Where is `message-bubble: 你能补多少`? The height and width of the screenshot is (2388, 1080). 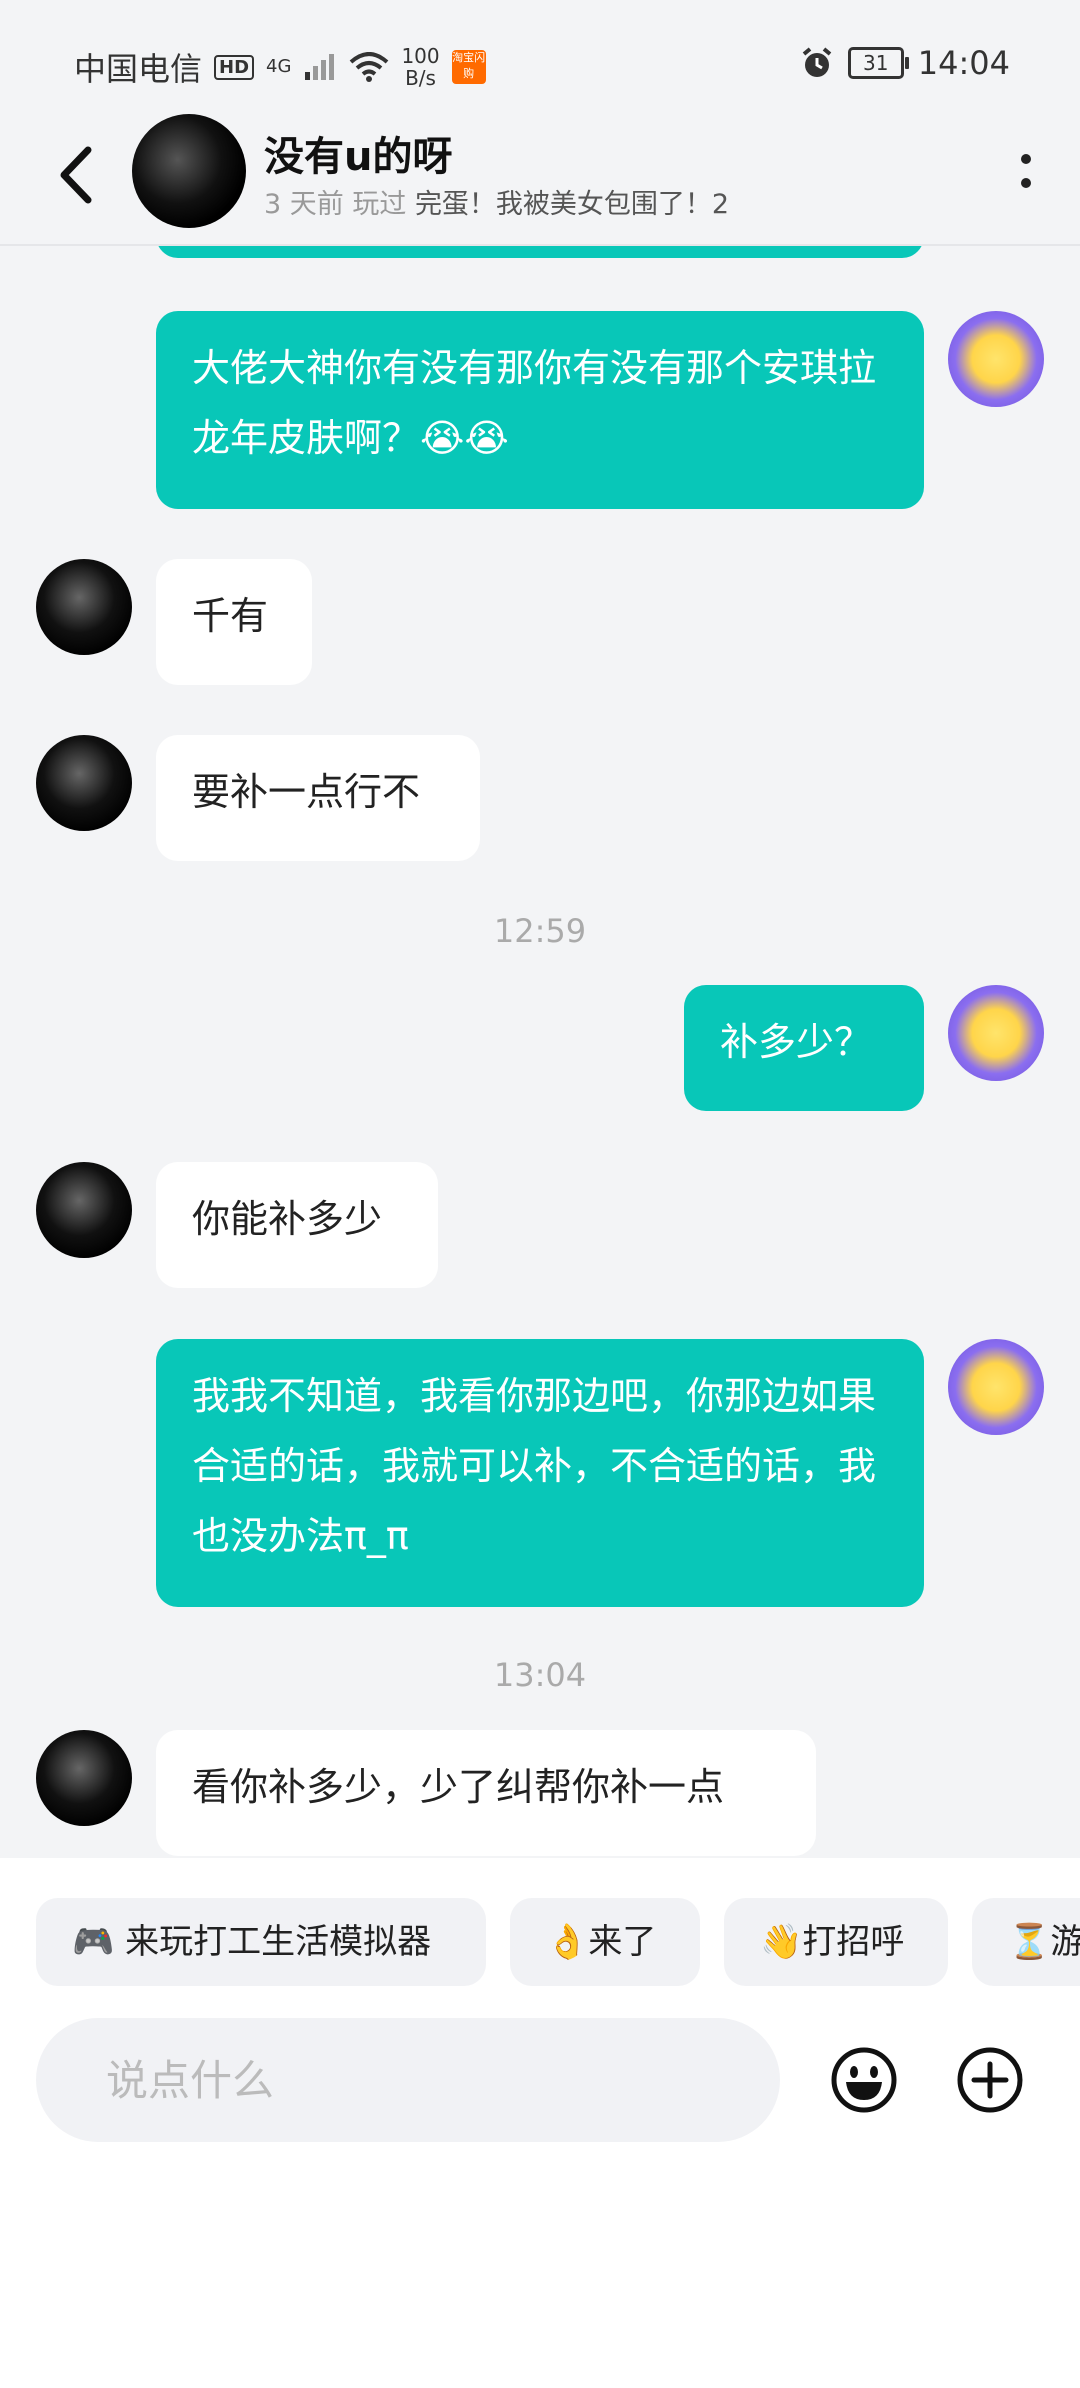 message-bubble: 你能补多少 is located at coordinates (297, 1225).